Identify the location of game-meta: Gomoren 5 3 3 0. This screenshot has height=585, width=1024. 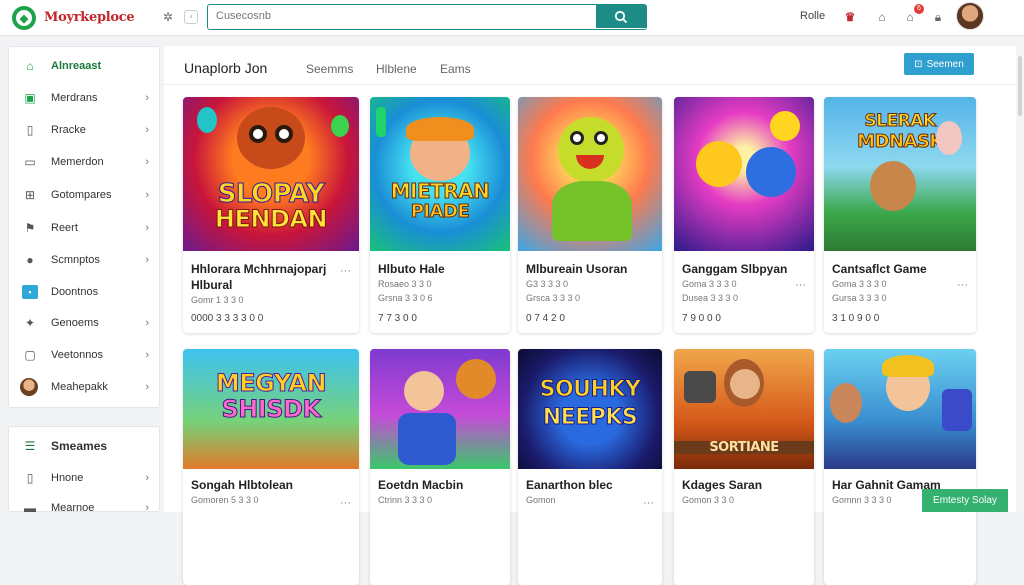
(225, 500).